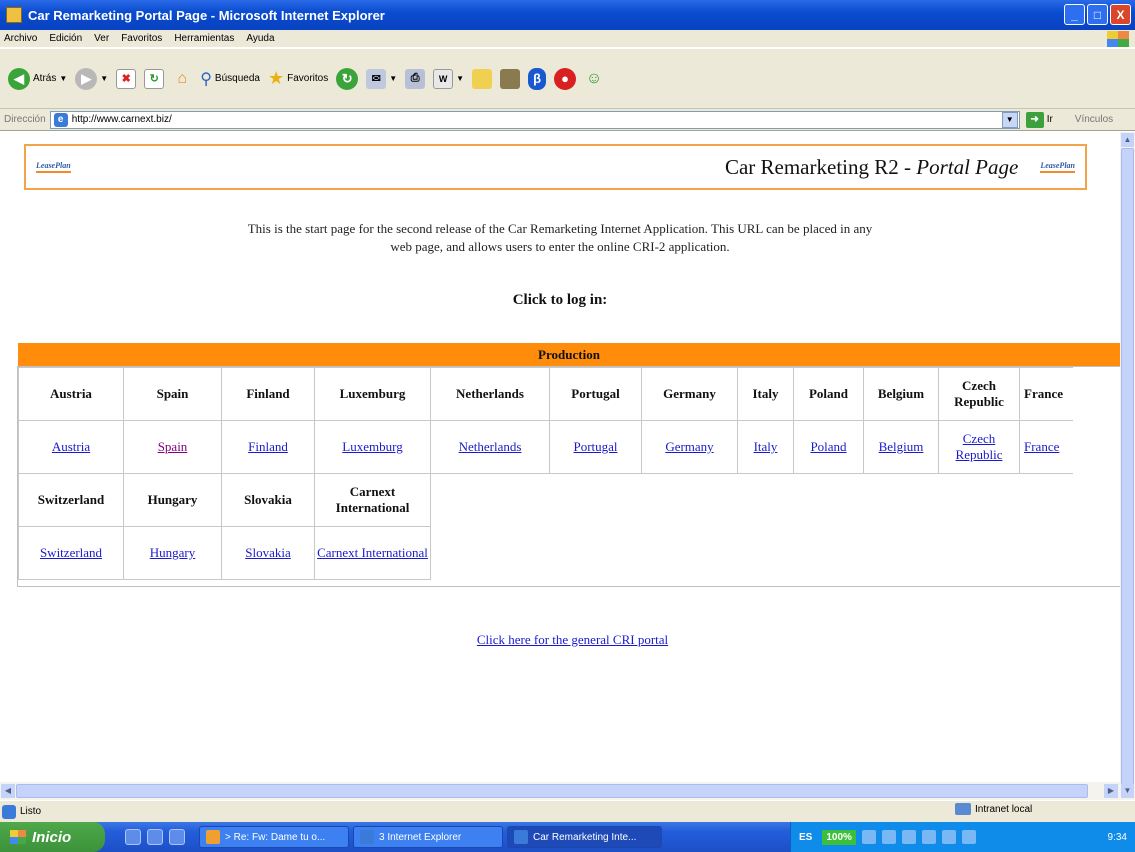  Describe the element at coordinates (154, 78) in the screenshot. I see `refresh-button: ↻` at that location.